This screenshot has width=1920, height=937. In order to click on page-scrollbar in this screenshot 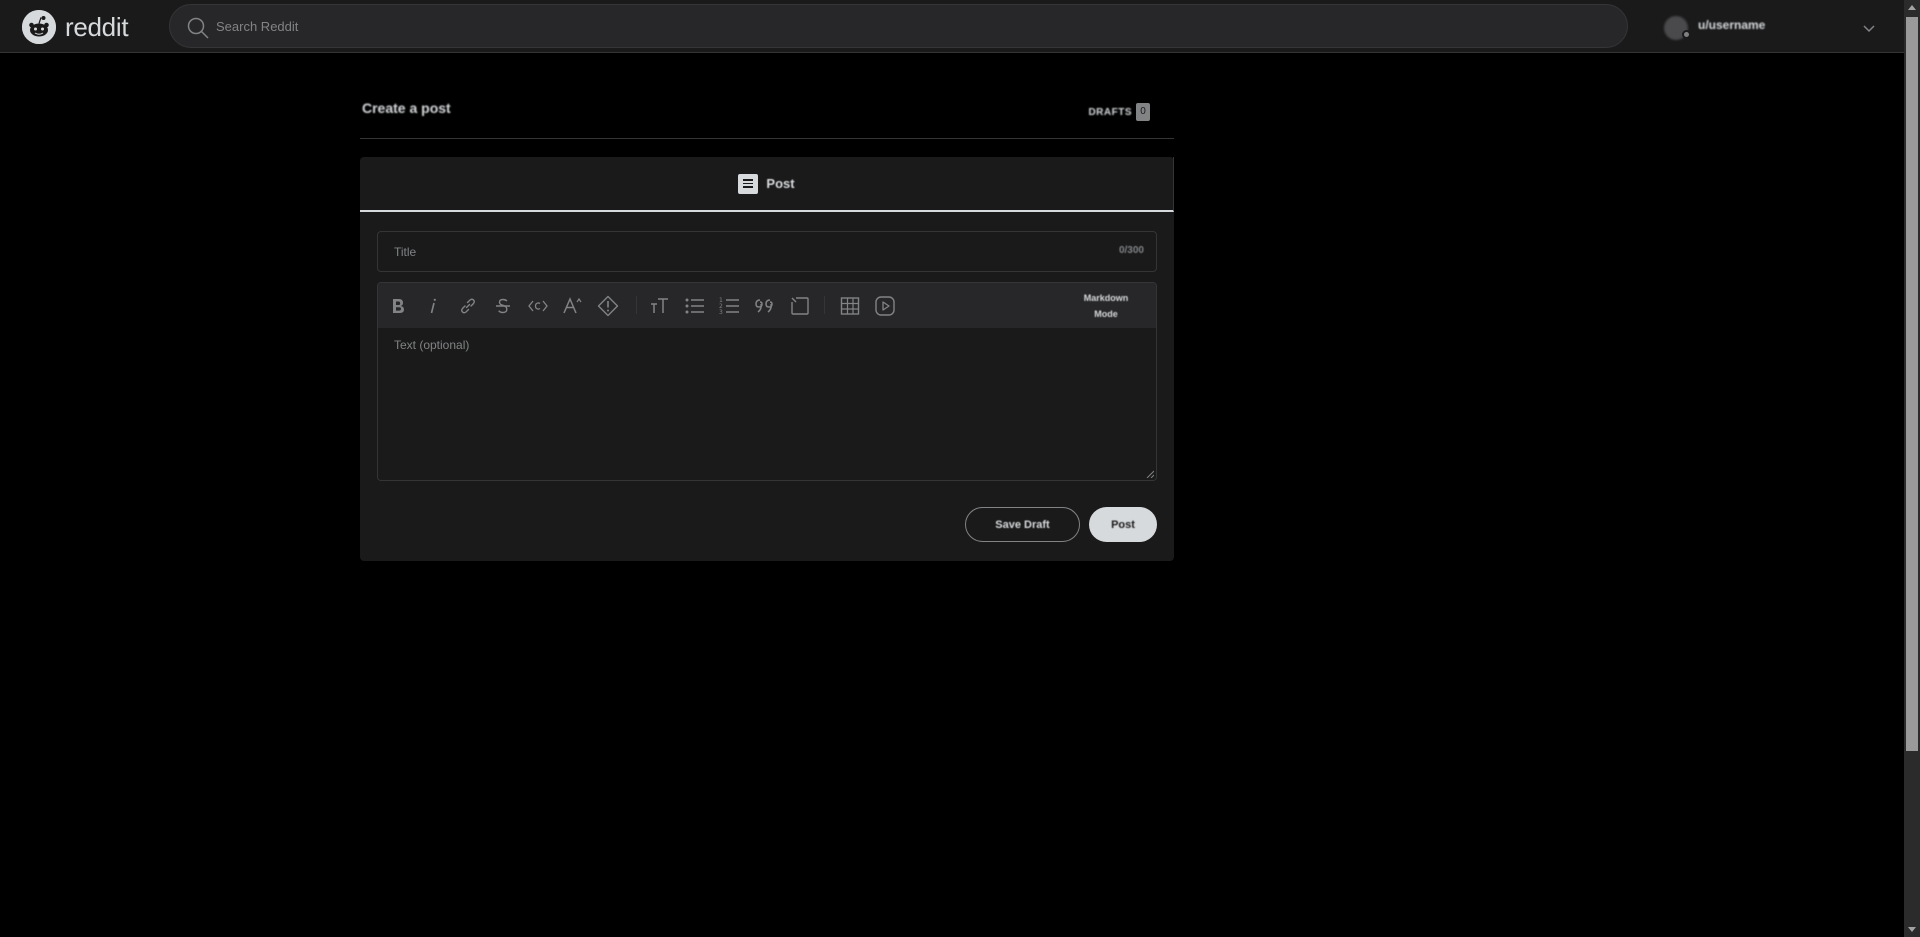, I will do `click(1912, 468)`.